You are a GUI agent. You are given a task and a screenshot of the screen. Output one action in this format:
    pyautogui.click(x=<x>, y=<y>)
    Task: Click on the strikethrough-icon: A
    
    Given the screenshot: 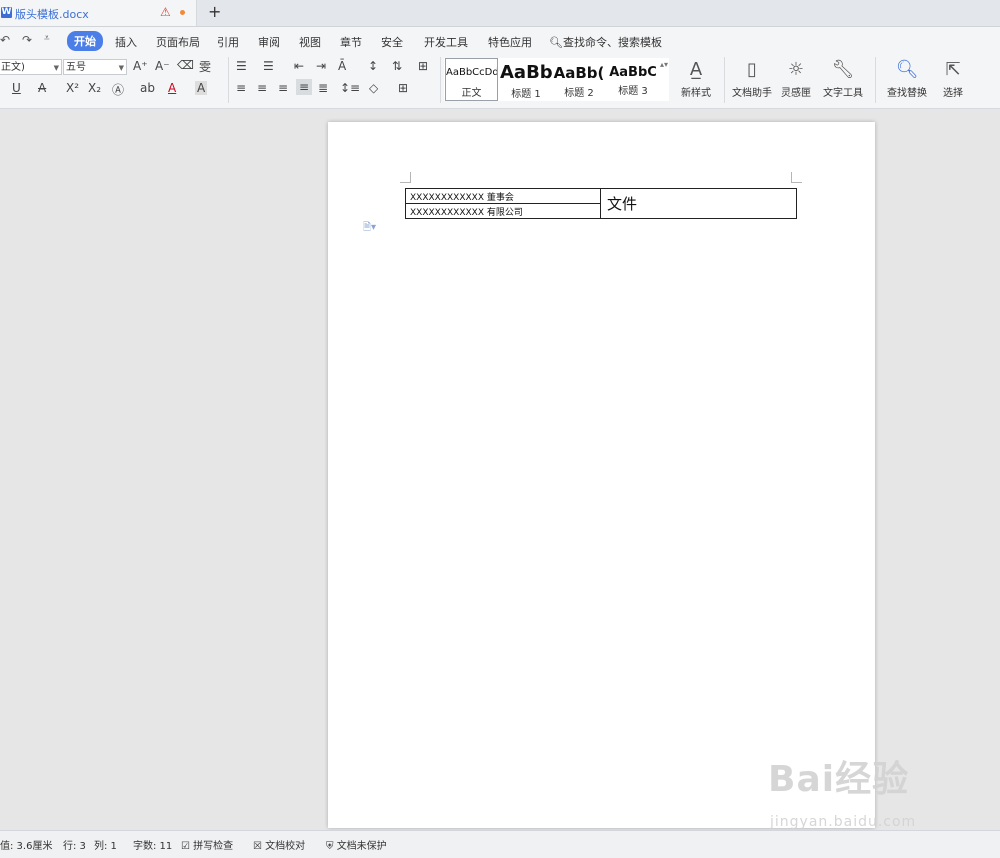 What is the action you would take?
    pyautogui.click(x=42, y=88)
    